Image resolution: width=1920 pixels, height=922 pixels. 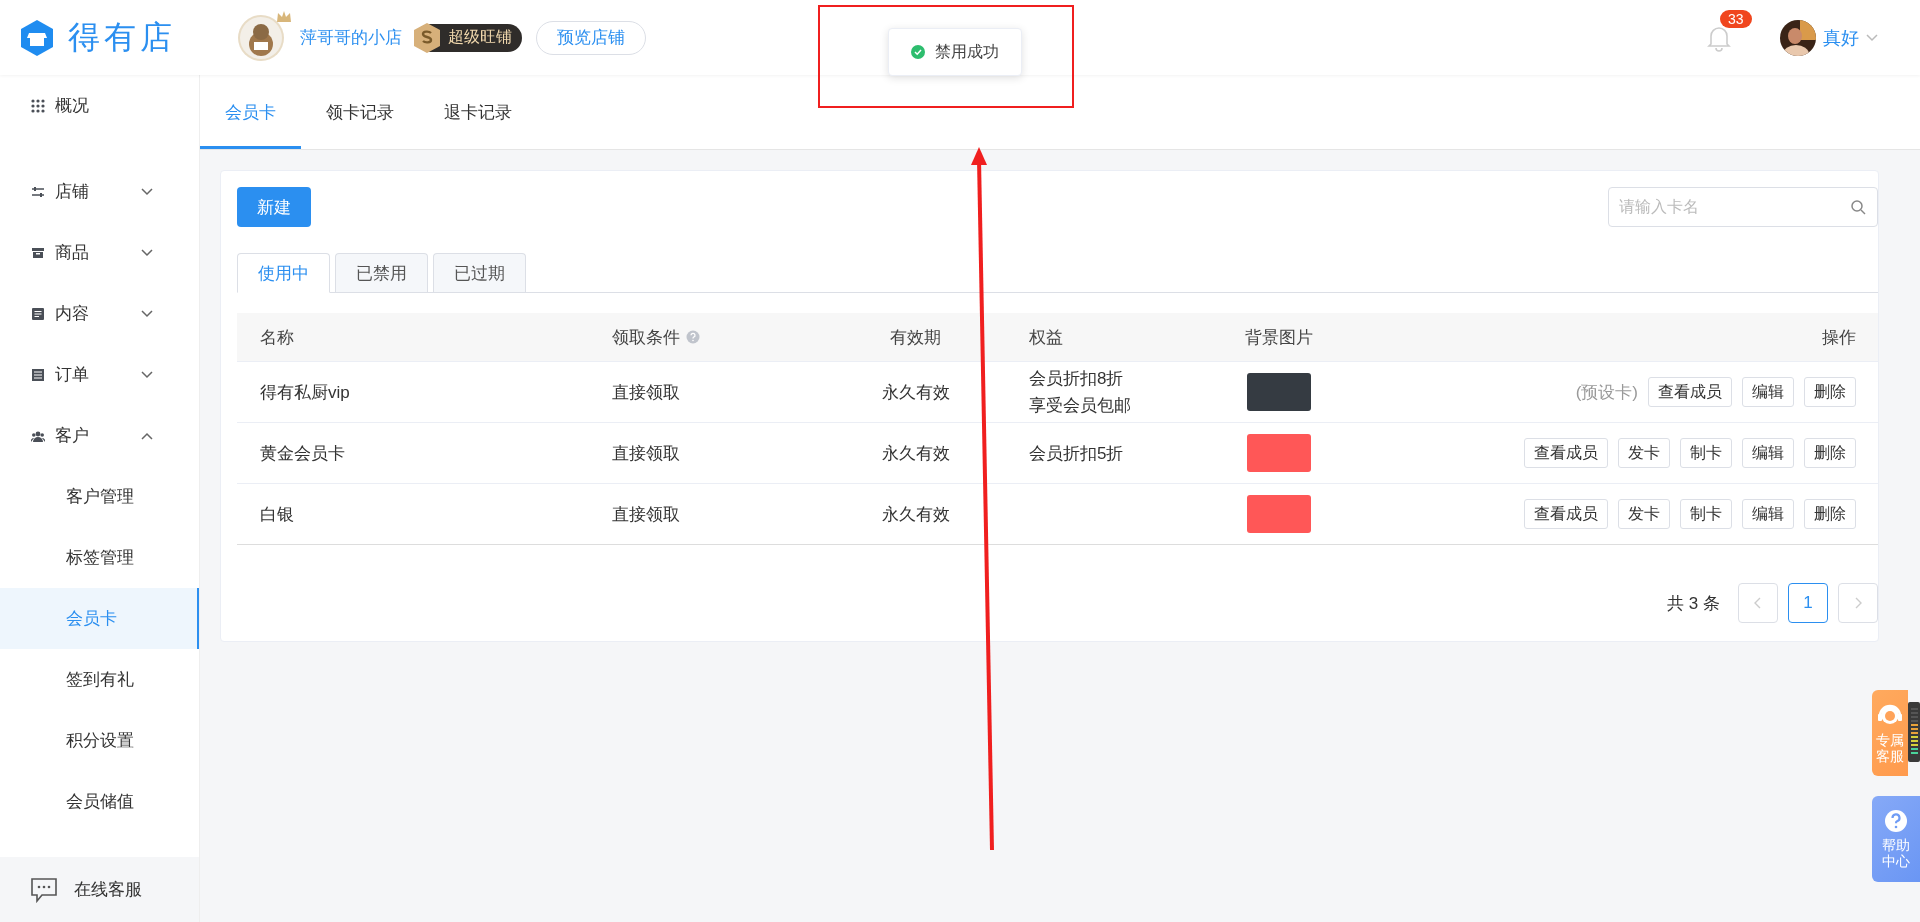 I want to click on column-header: 领取条件, so click(x=646, y=337).